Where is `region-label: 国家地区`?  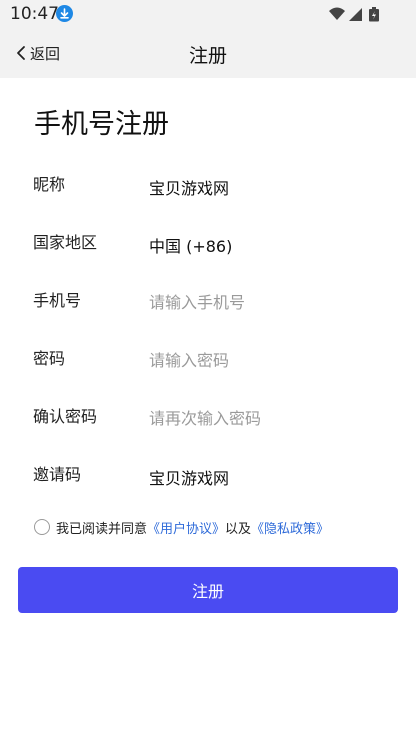
region-label: 国家地区 is located at coordinates (65, 242).